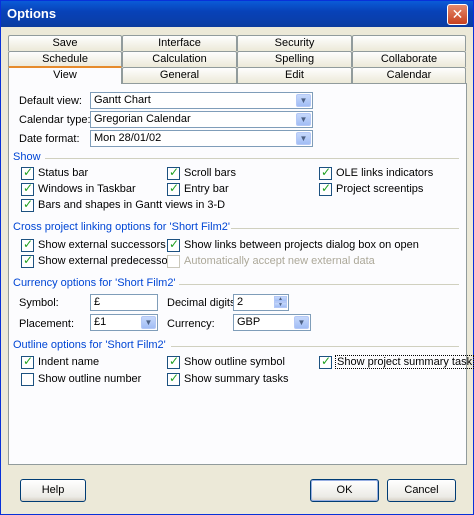  What do you see at coordinates (201, 138) in the screenshot?
I see `date-format-select: Mon 28/01/02 ▼` at bounding box center [201, 138].